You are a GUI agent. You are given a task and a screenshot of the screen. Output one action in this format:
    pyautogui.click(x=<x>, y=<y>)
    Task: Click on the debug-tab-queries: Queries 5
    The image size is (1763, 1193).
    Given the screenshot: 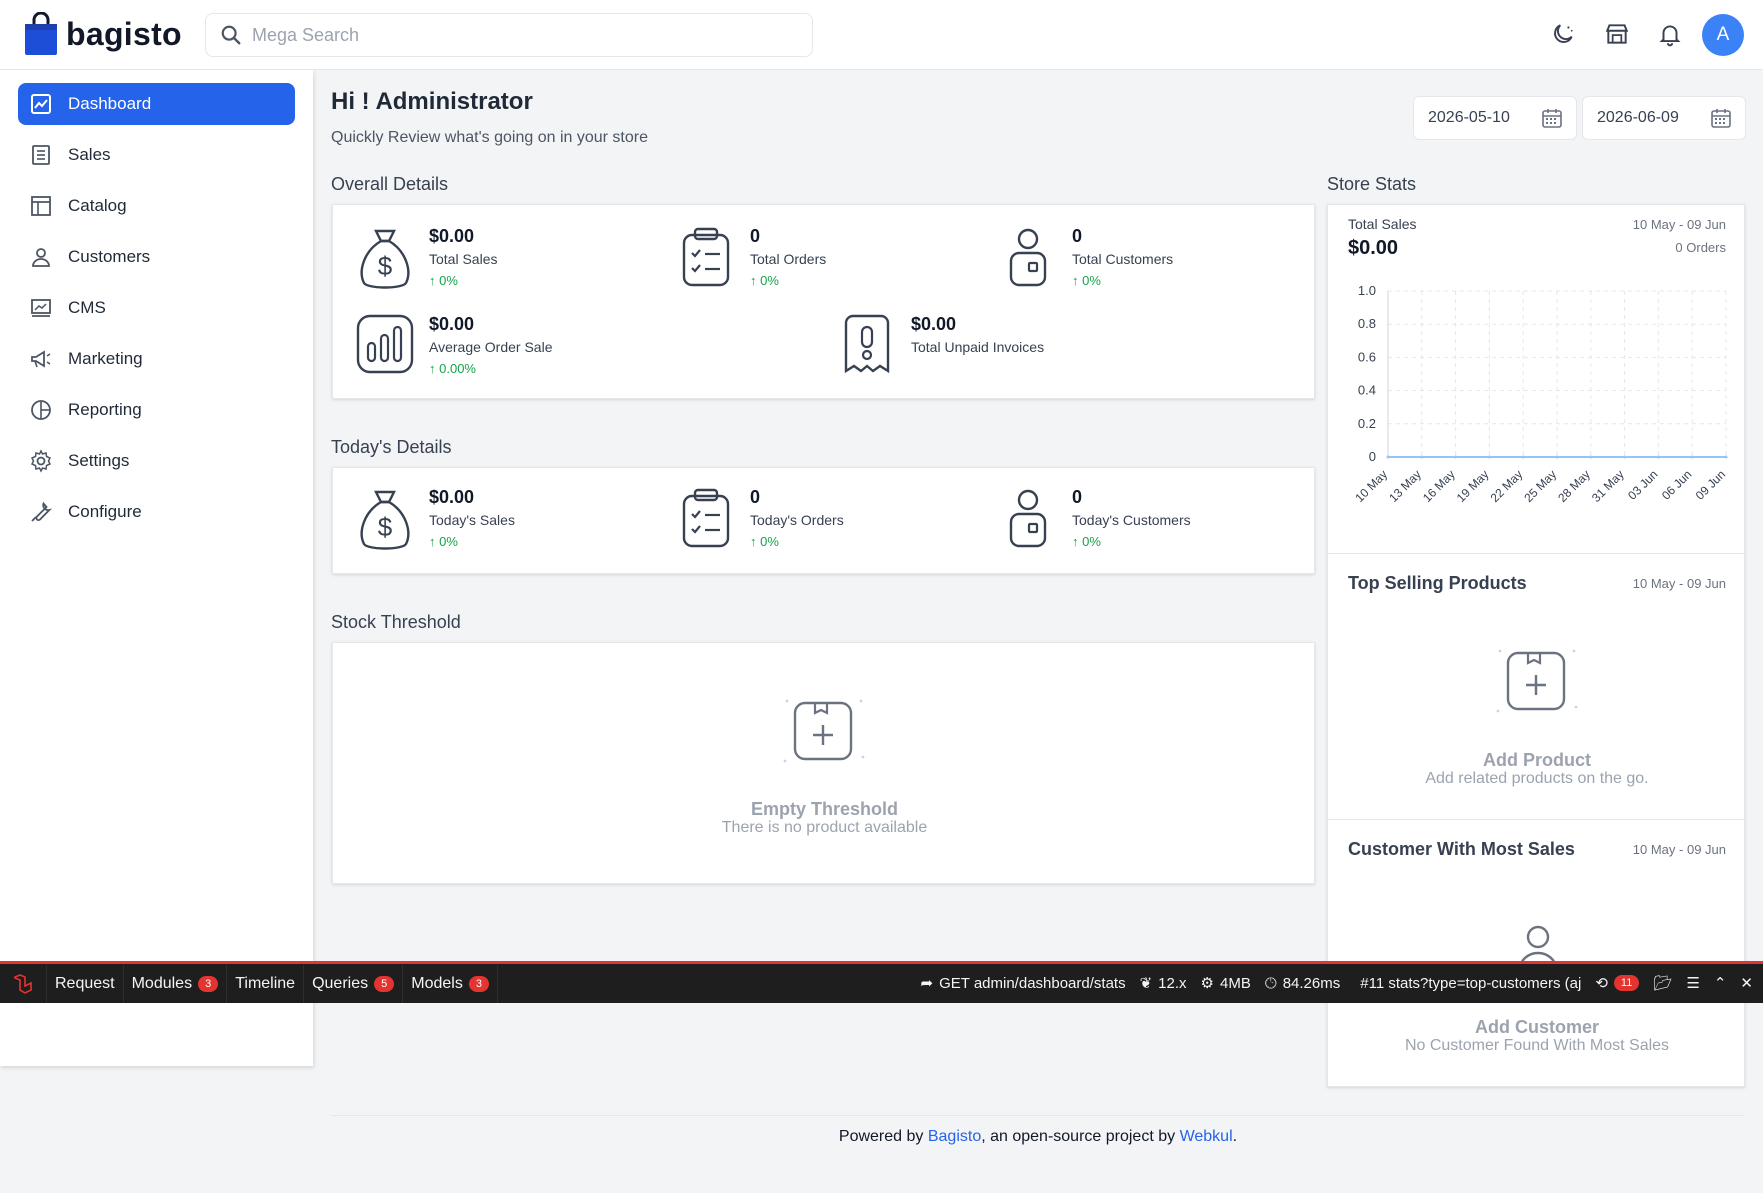 What is the action you would take?
    pyautogui.click(x=354, y=983)
    